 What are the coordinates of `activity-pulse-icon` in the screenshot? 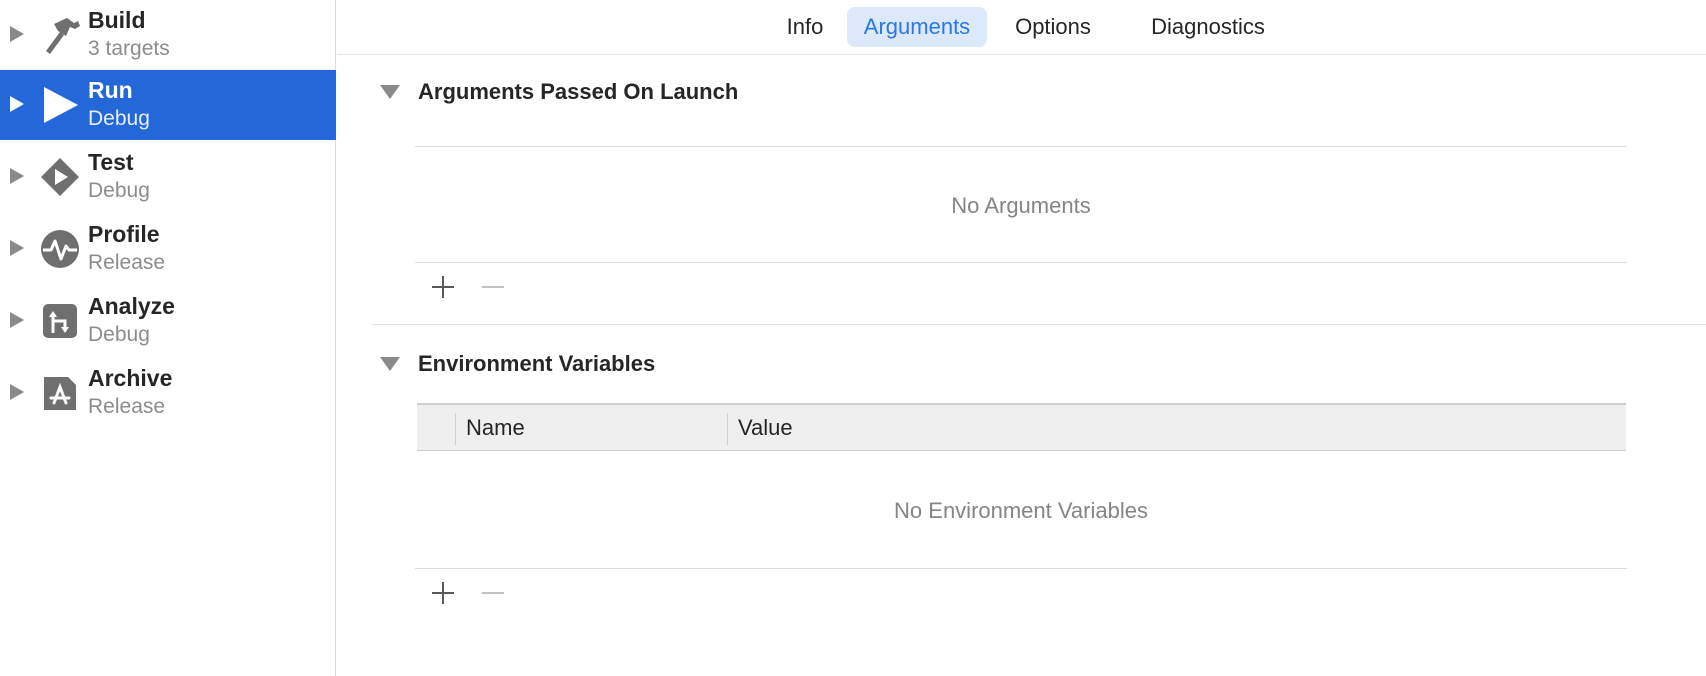 It's located at (60, 249).